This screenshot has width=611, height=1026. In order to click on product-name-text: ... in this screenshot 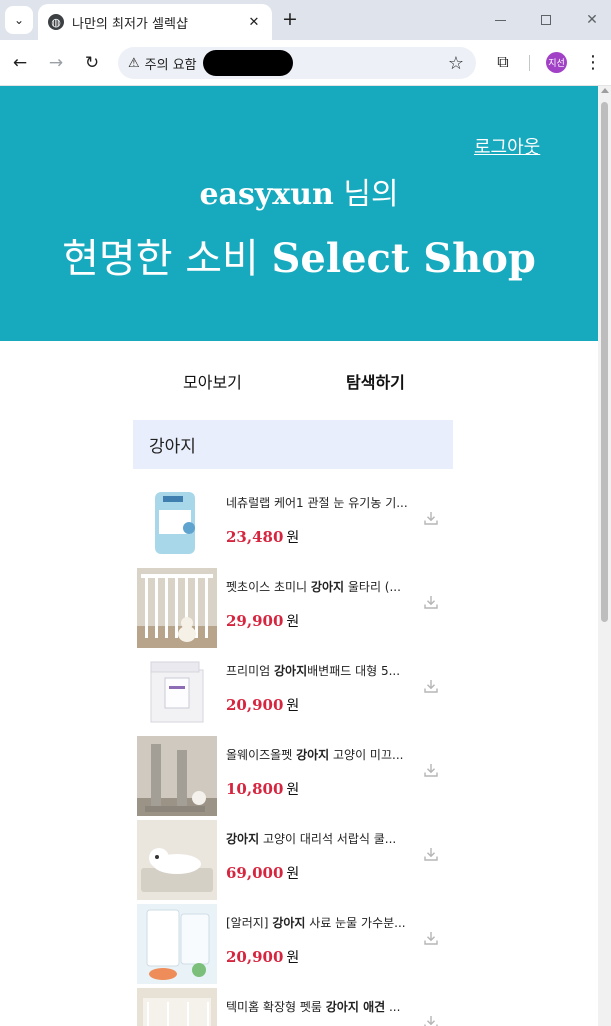, I will do `click(393, 1007)`.